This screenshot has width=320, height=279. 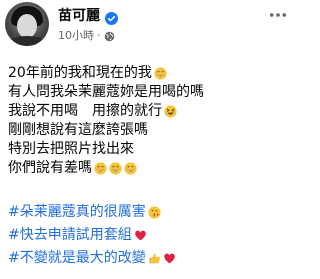 I want to click on post-line: 特別去把照片找出來, so click(x=150, y=149).